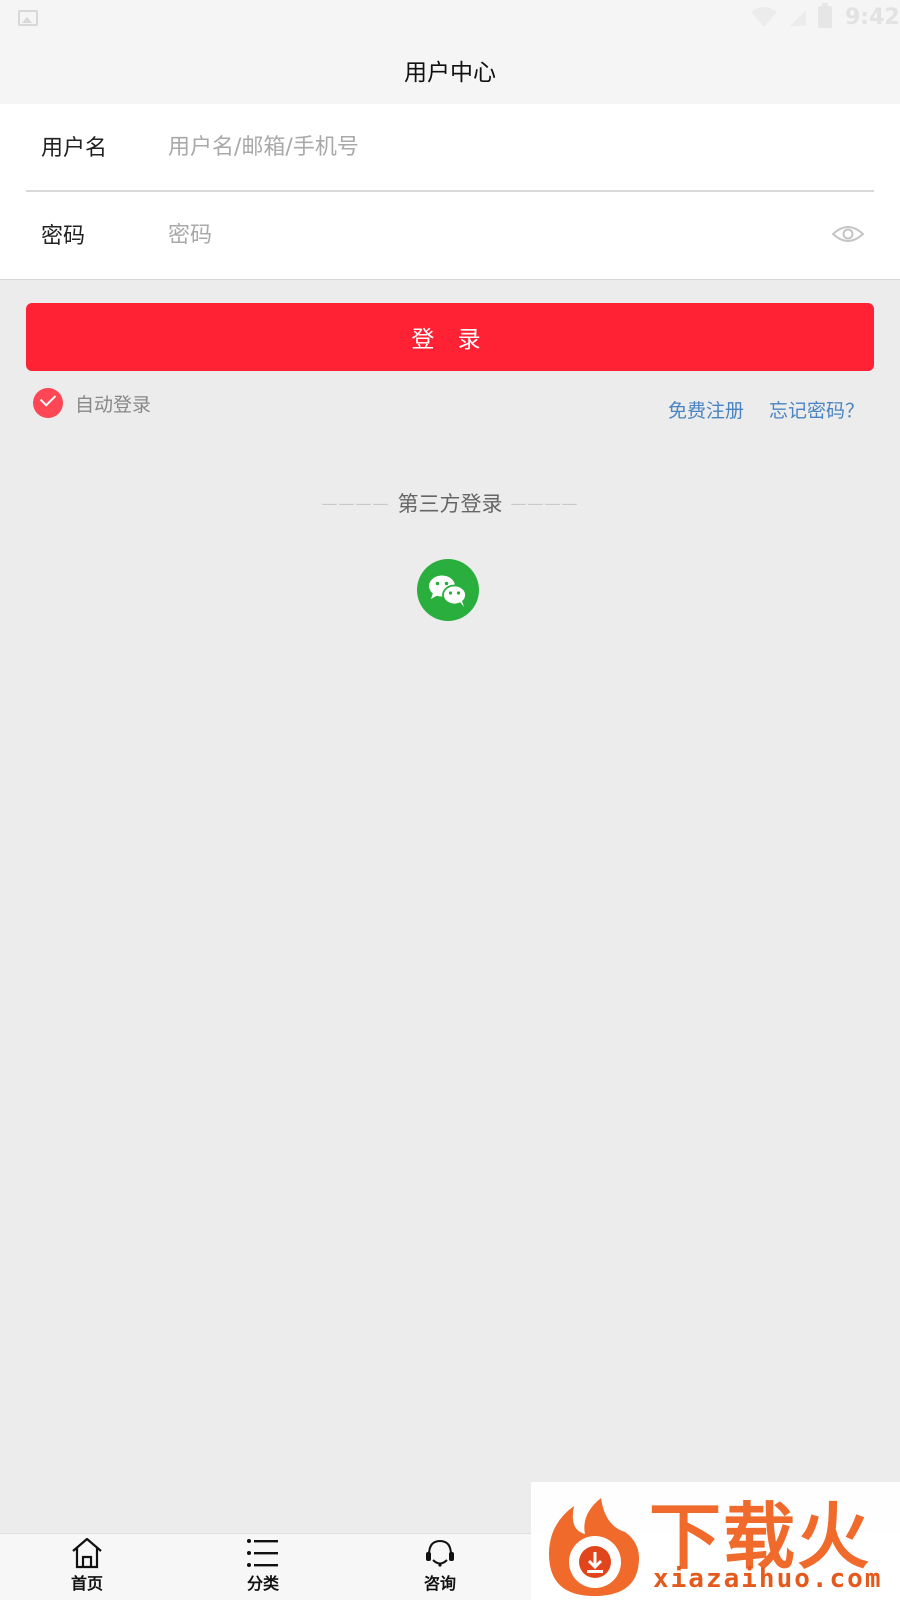 This screenshot has height=1600, width=900. I want to click on nav-home-label: 首页, so click(86, 1583).